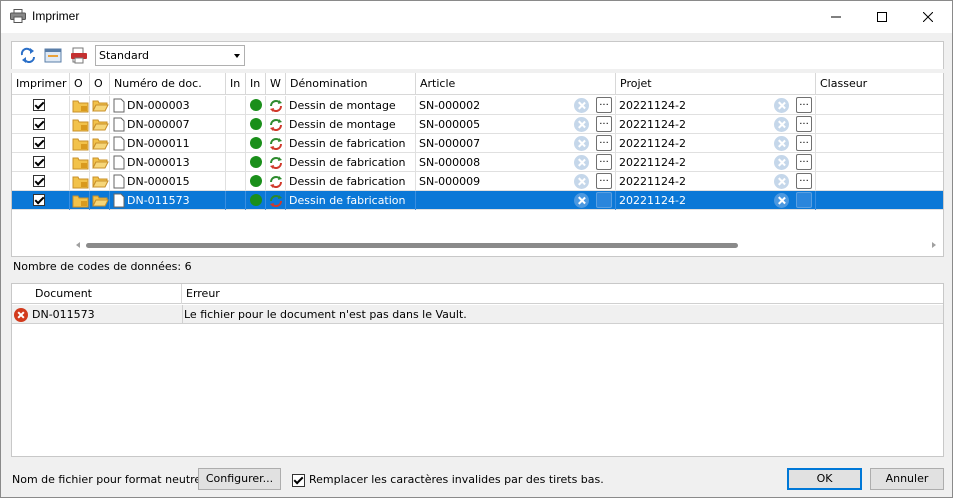 This screenshot has height=498, width=953. I want to click on horizontal-scrollbar, so click(508, 245).